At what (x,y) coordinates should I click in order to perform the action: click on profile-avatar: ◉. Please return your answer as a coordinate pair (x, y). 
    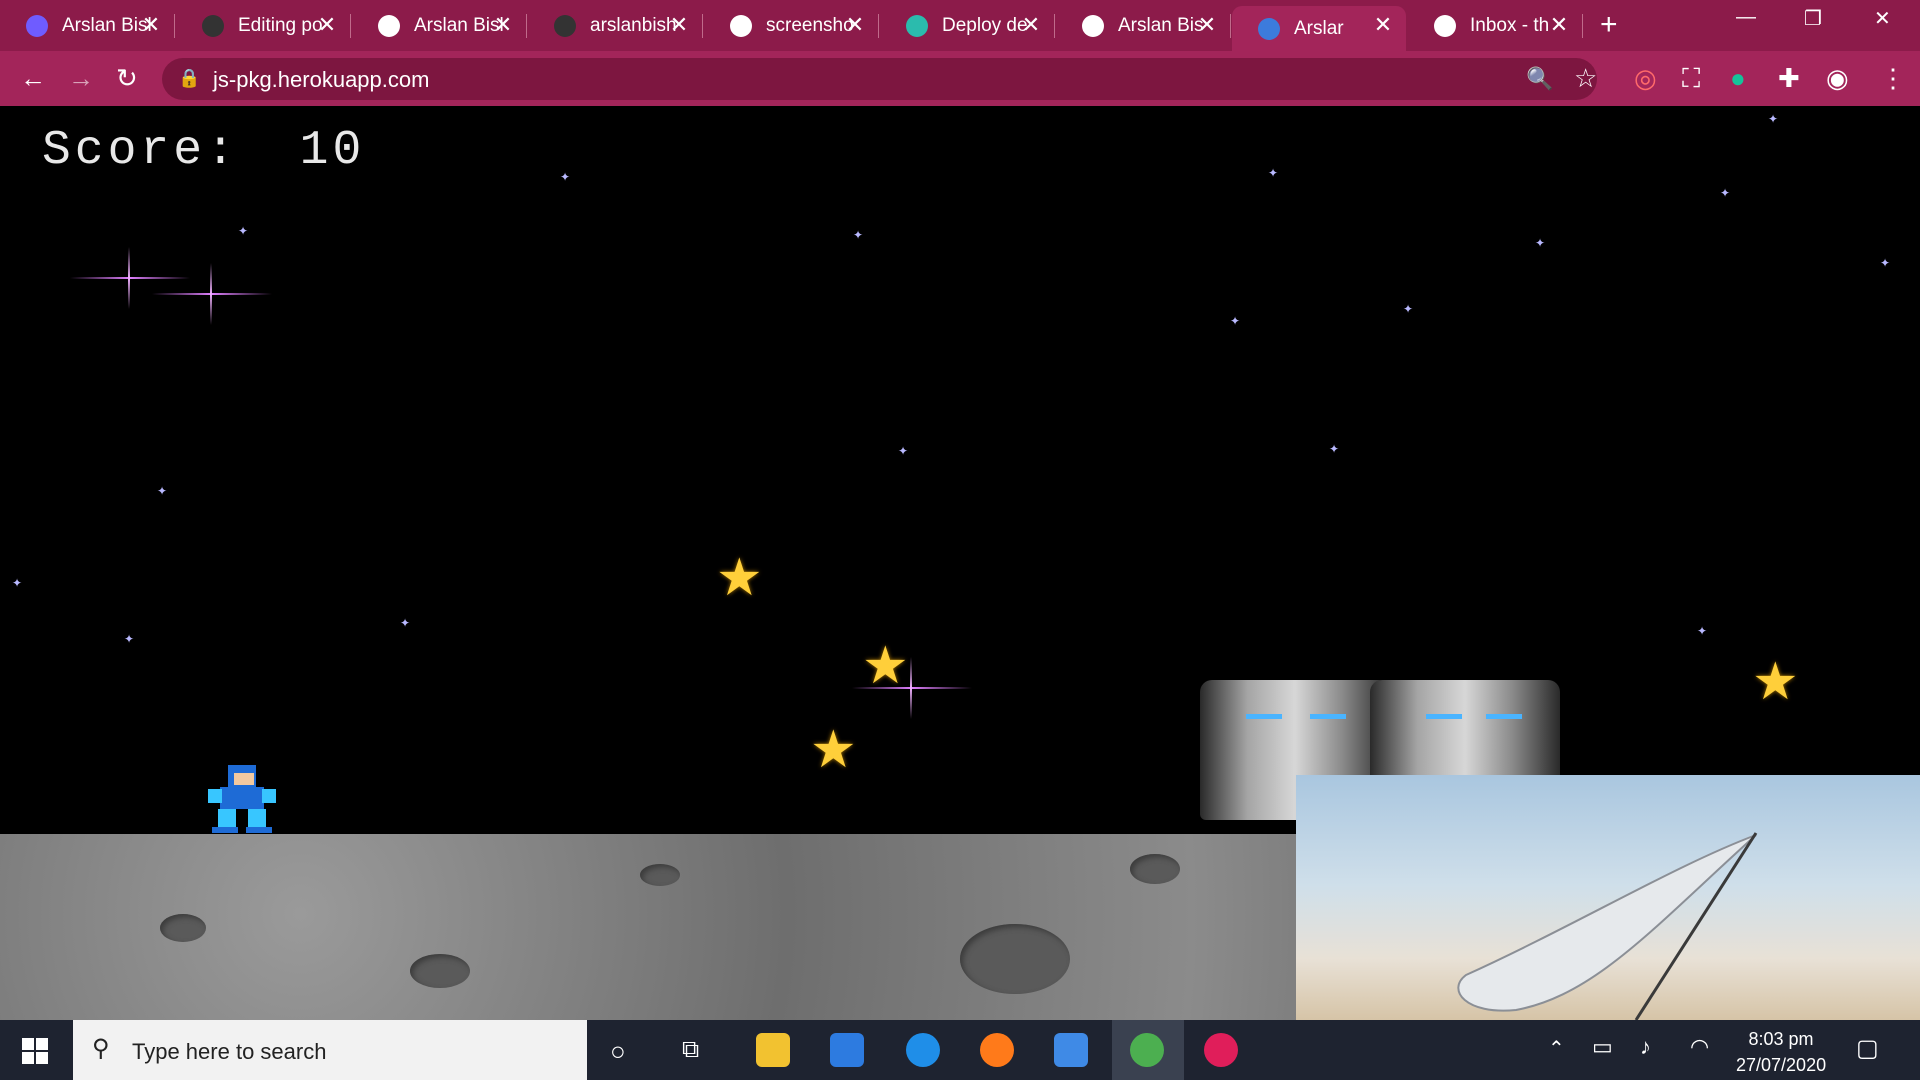
    Looking at the image, I should click on (1837, 78).